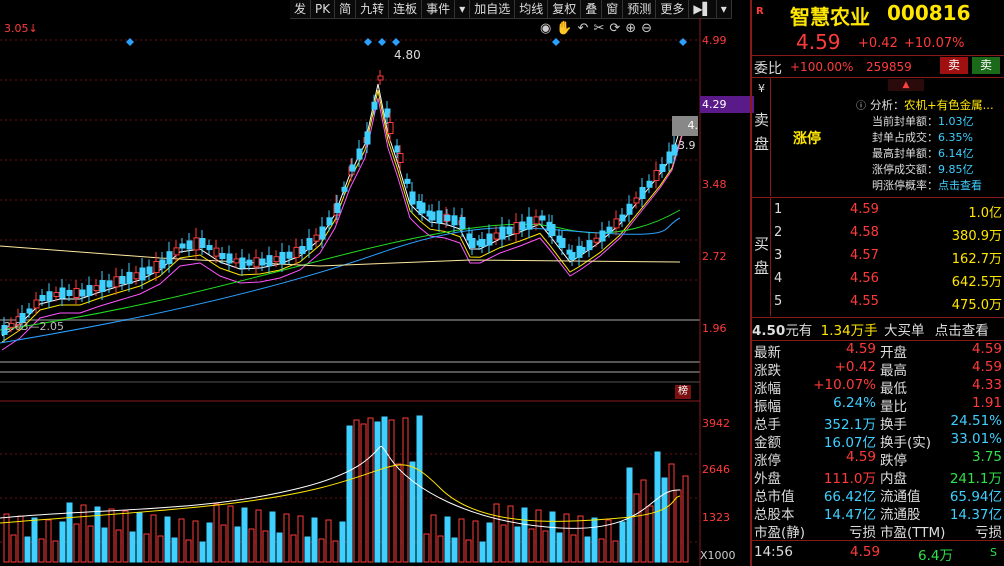 The height and width of the screenshot is (566, 1004). I want to click on bid-level-row: 3 4.57 162.7万, so click(887, 259).